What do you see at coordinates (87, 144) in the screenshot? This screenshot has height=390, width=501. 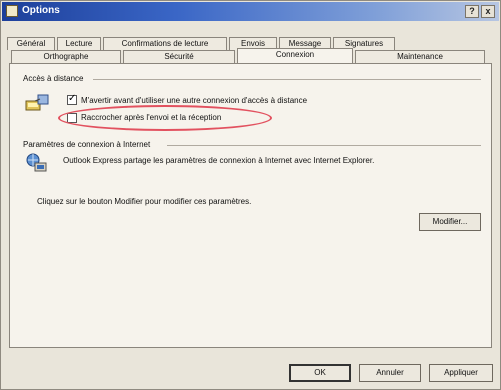 I see `internet-group-label: Paramètres de connexion à Internet` at bounding box center [87, 144].